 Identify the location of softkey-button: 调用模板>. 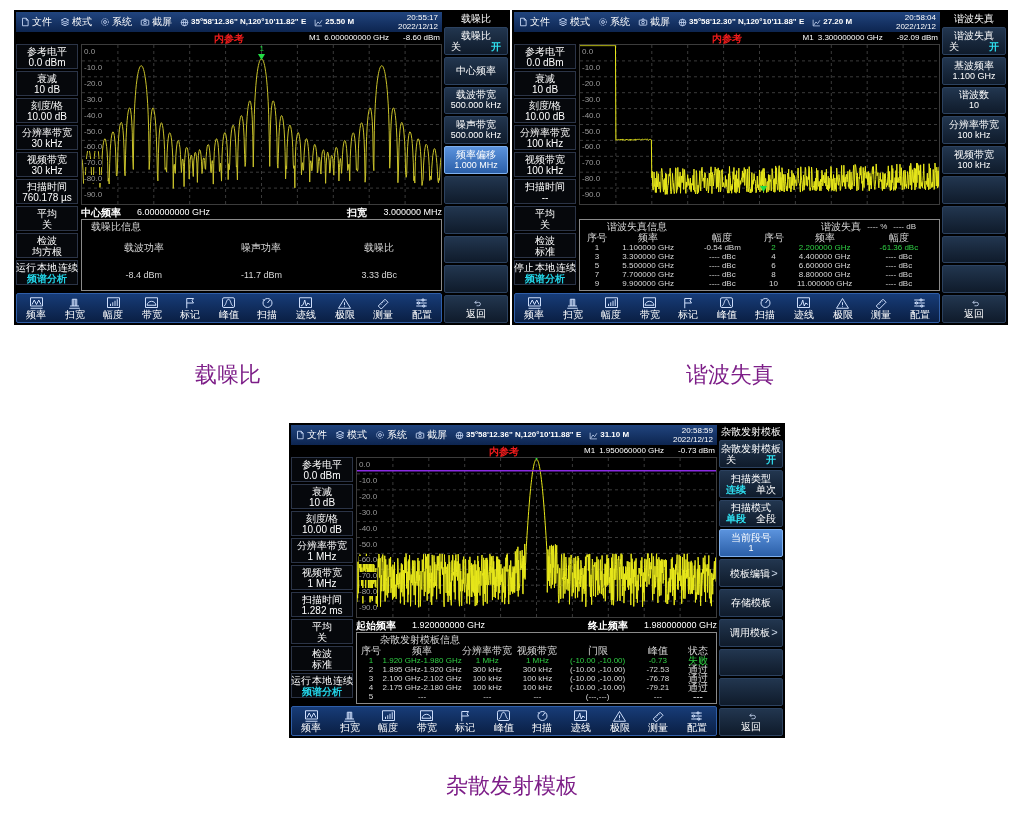
(751, 632).